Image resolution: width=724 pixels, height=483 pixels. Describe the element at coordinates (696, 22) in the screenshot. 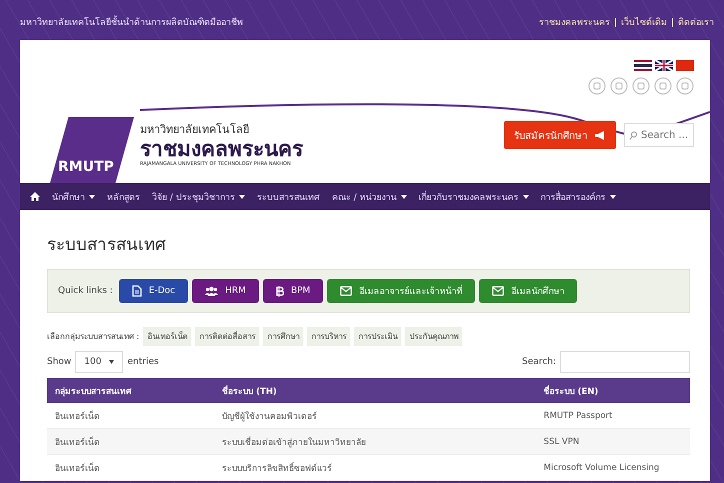

I see `top-link: ติดต่อเรา` at that location.